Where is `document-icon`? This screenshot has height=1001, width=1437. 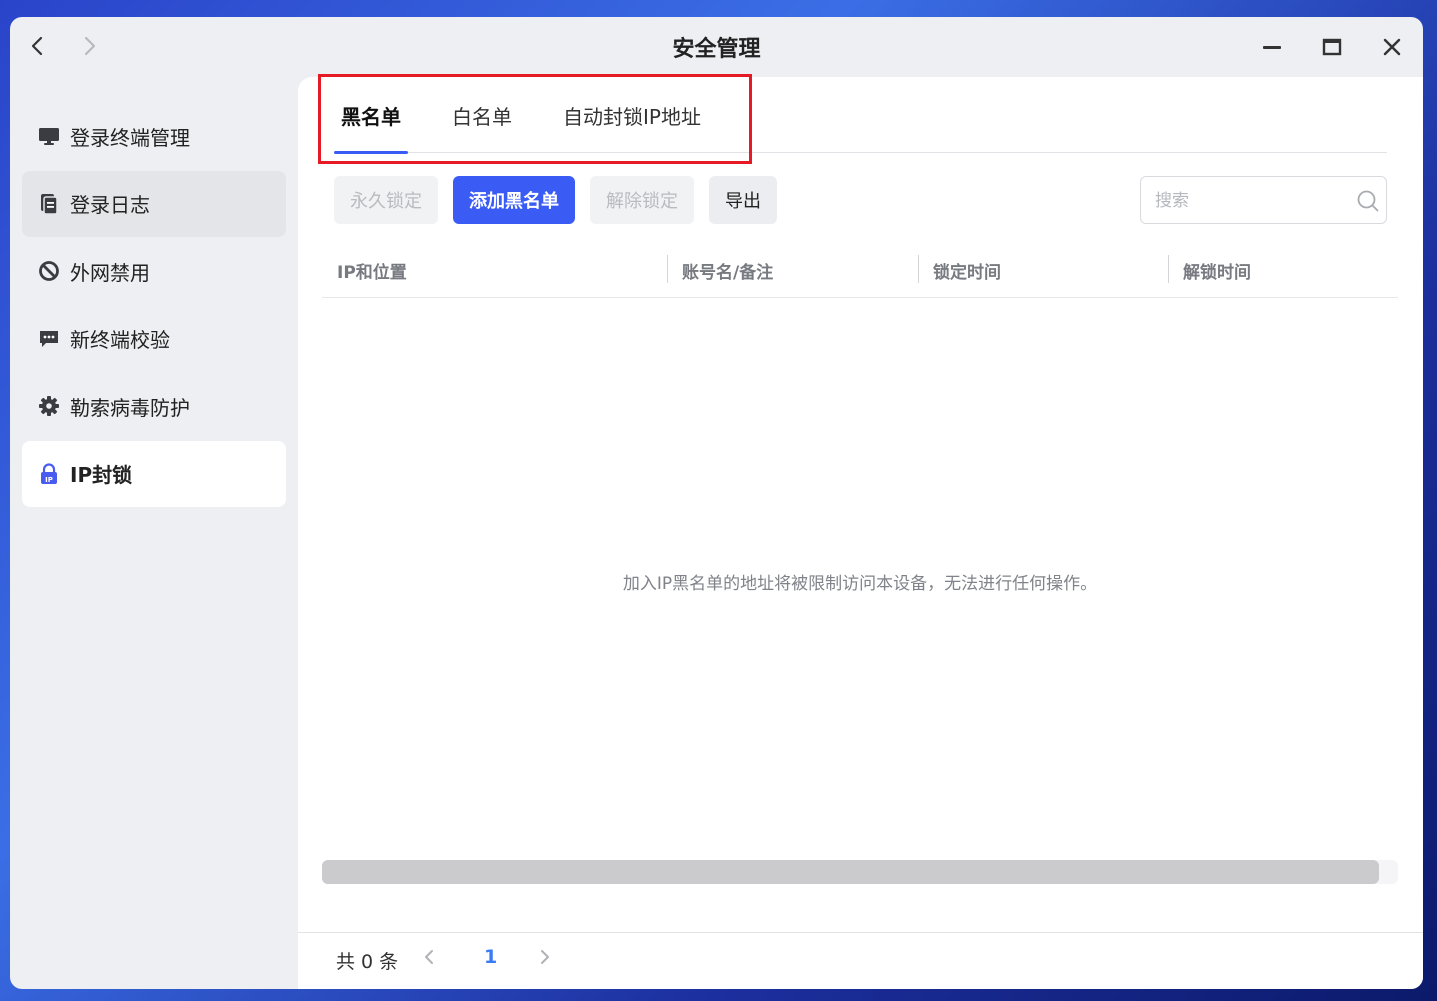
document-icon is located at coordinates (49, 204).